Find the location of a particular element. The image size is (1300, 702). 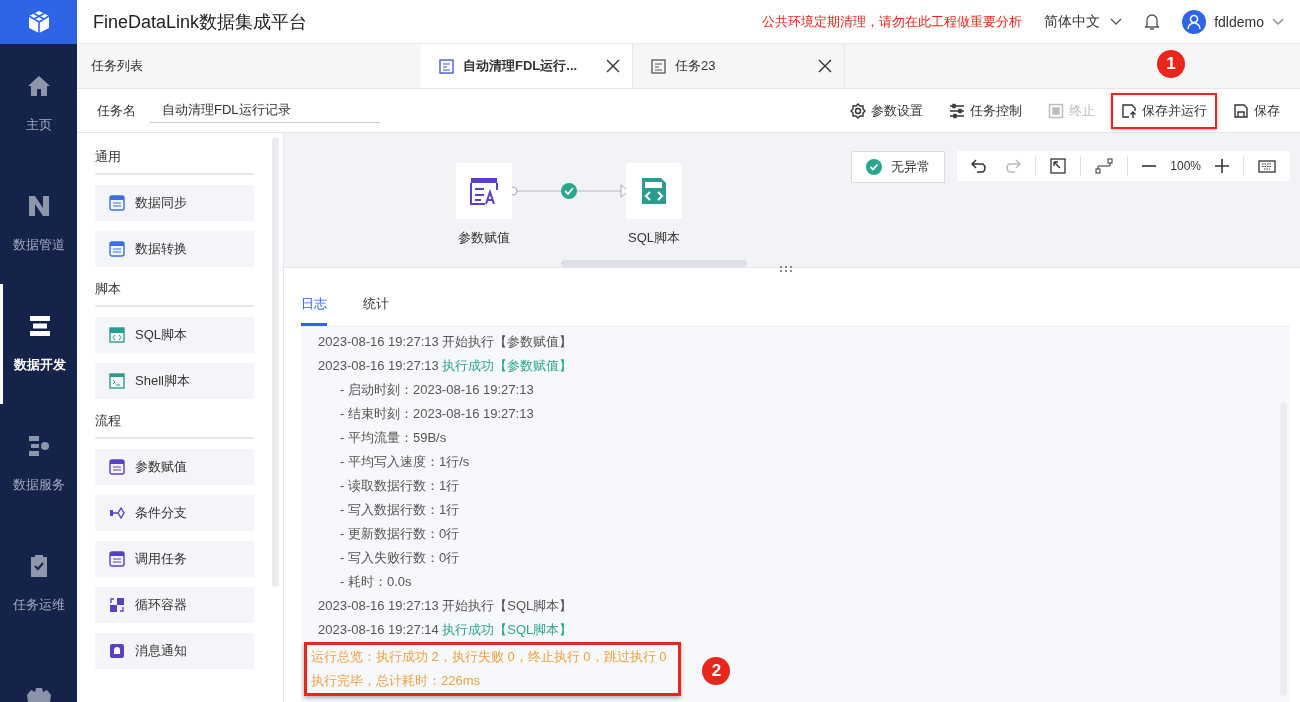

nav-item: 主页 is located at coordinates (38, 104).